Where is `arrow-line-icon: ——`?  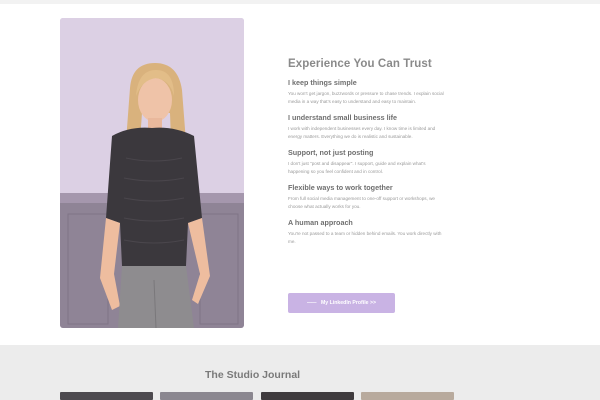
arrow-line-icon: —— is located at coordinates (311, 303).